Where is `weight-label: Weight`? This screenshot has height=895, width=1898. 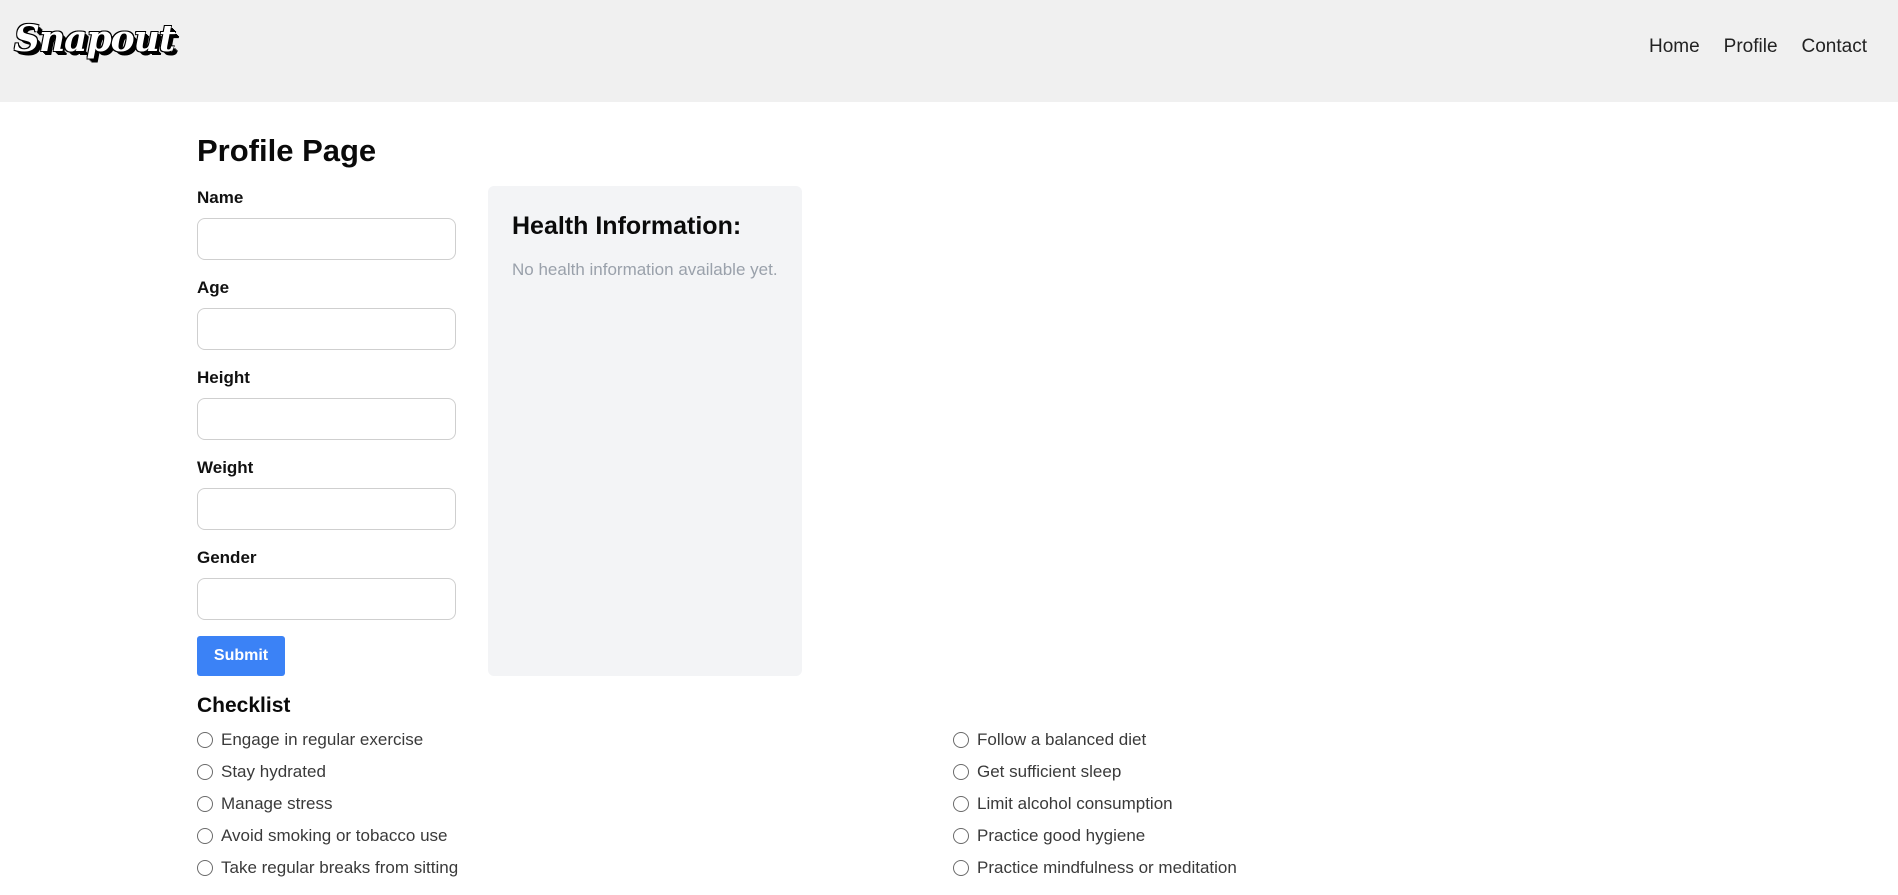 weight-label: Weight is located at coordinates (225, 467).